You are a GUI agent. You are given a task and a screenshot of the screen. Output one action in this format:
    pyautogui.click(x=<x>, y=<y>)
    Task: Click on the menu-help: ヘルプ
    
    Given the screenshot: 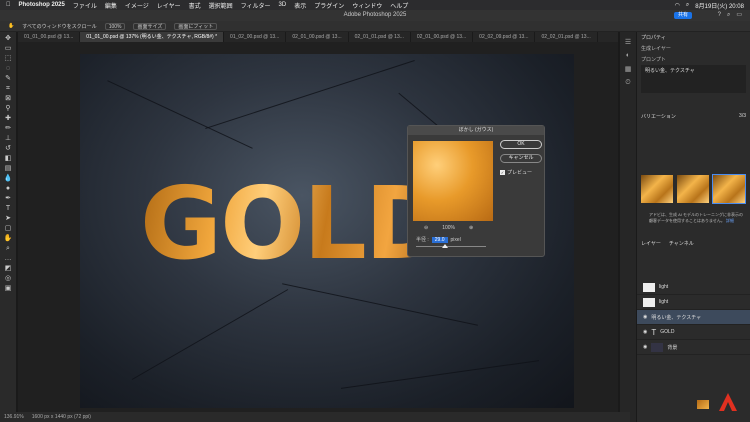 What is the action you would take?
    pyautogui.click(x=399, y=5)
    